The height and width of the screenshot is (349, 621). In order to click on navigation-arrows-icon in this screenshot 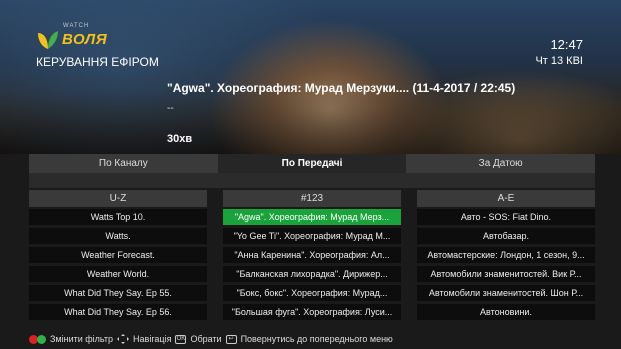, I will do `click(123, 339)`.